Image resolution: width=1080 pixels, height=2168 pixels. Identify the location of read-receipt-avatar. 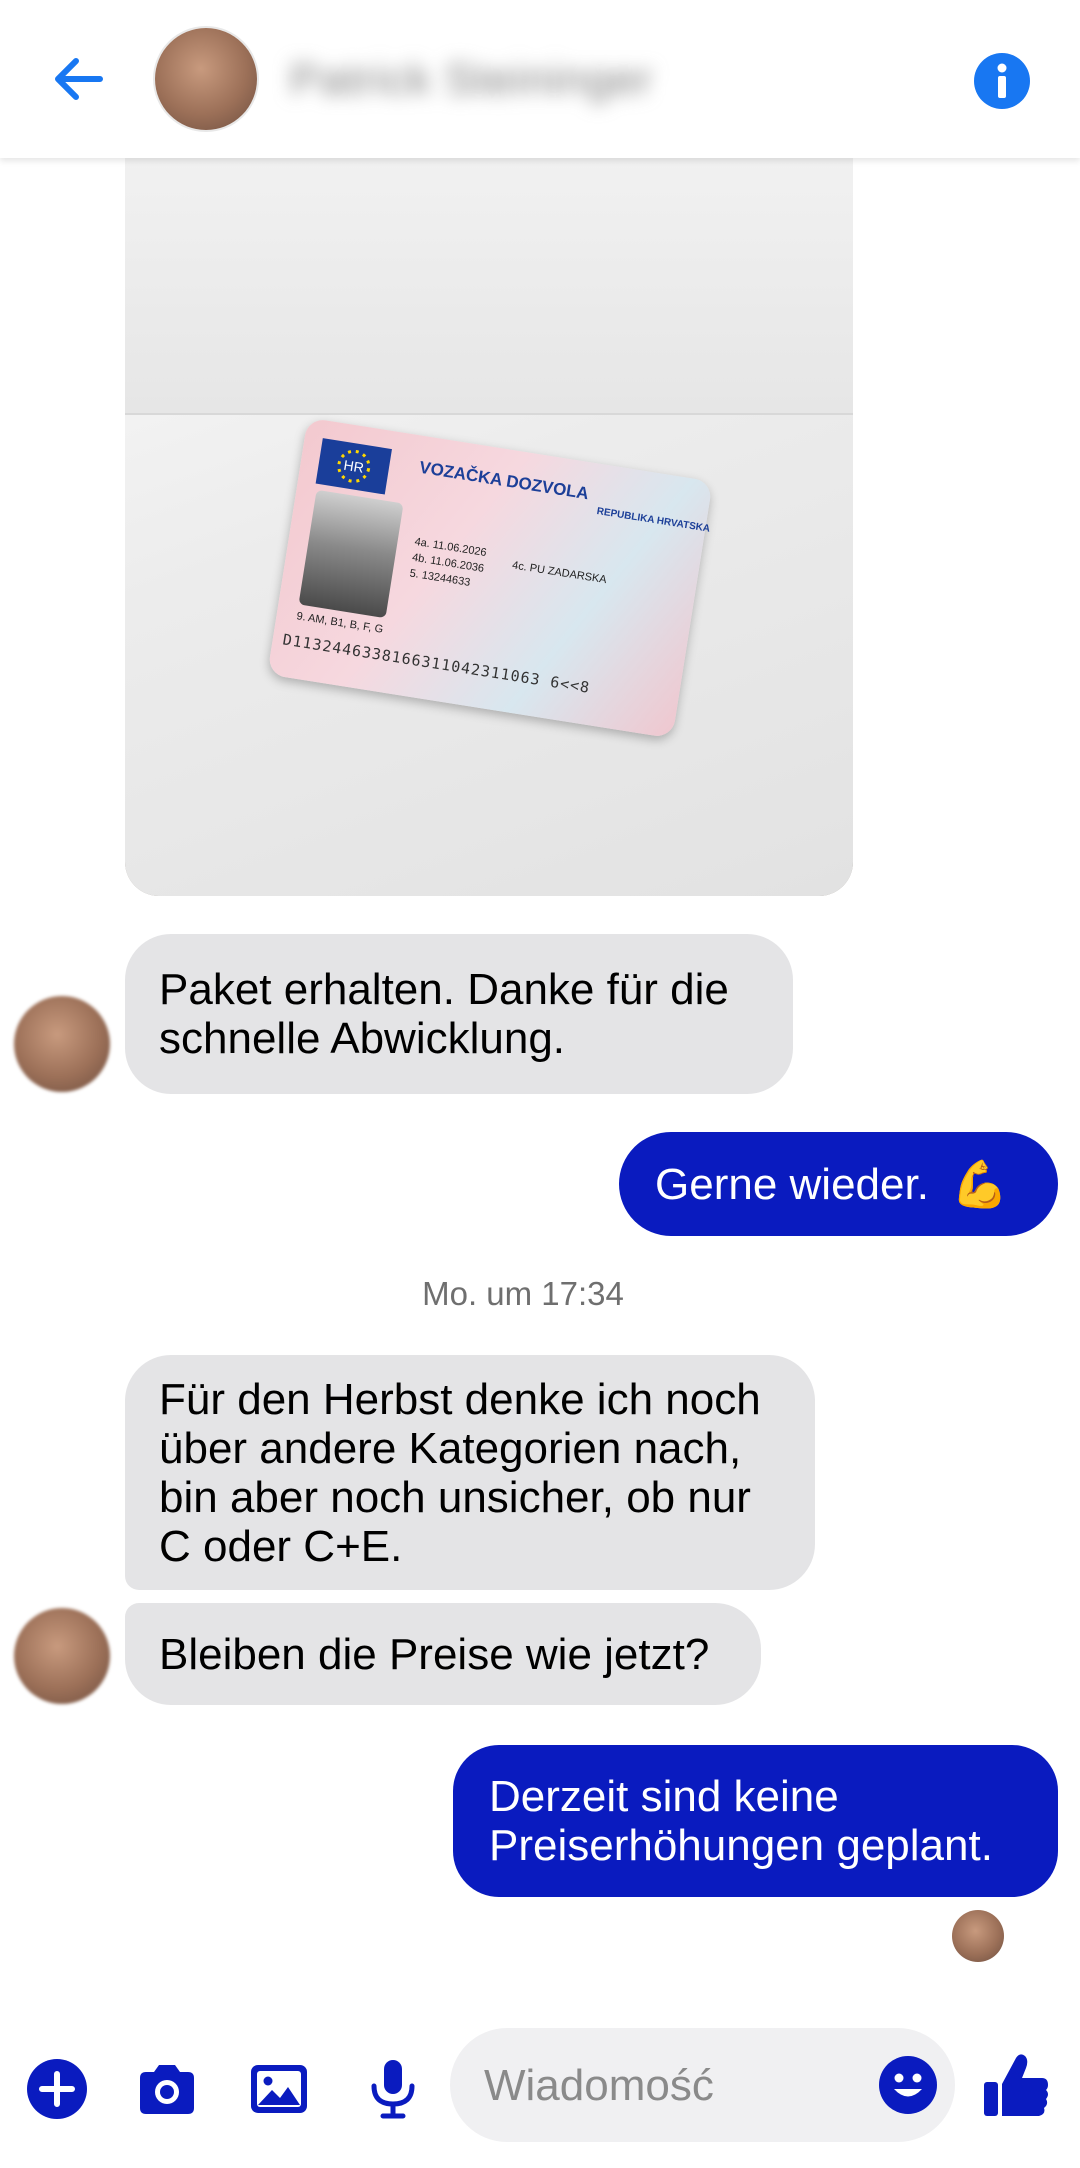
(978, 1936).